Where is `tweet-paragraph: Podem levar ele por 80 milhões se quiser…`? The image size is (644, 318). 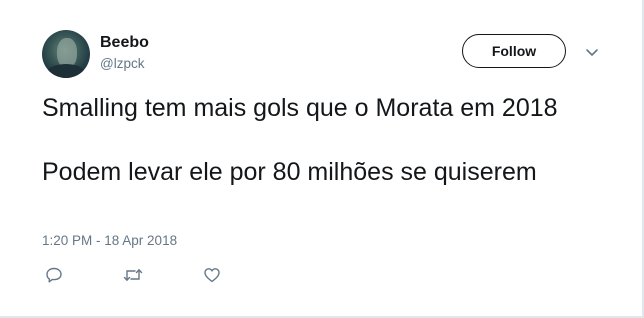
tweet-paragraph: Podem levar ele por 80 milhões se quiser… is located at coordinates (289, 172).